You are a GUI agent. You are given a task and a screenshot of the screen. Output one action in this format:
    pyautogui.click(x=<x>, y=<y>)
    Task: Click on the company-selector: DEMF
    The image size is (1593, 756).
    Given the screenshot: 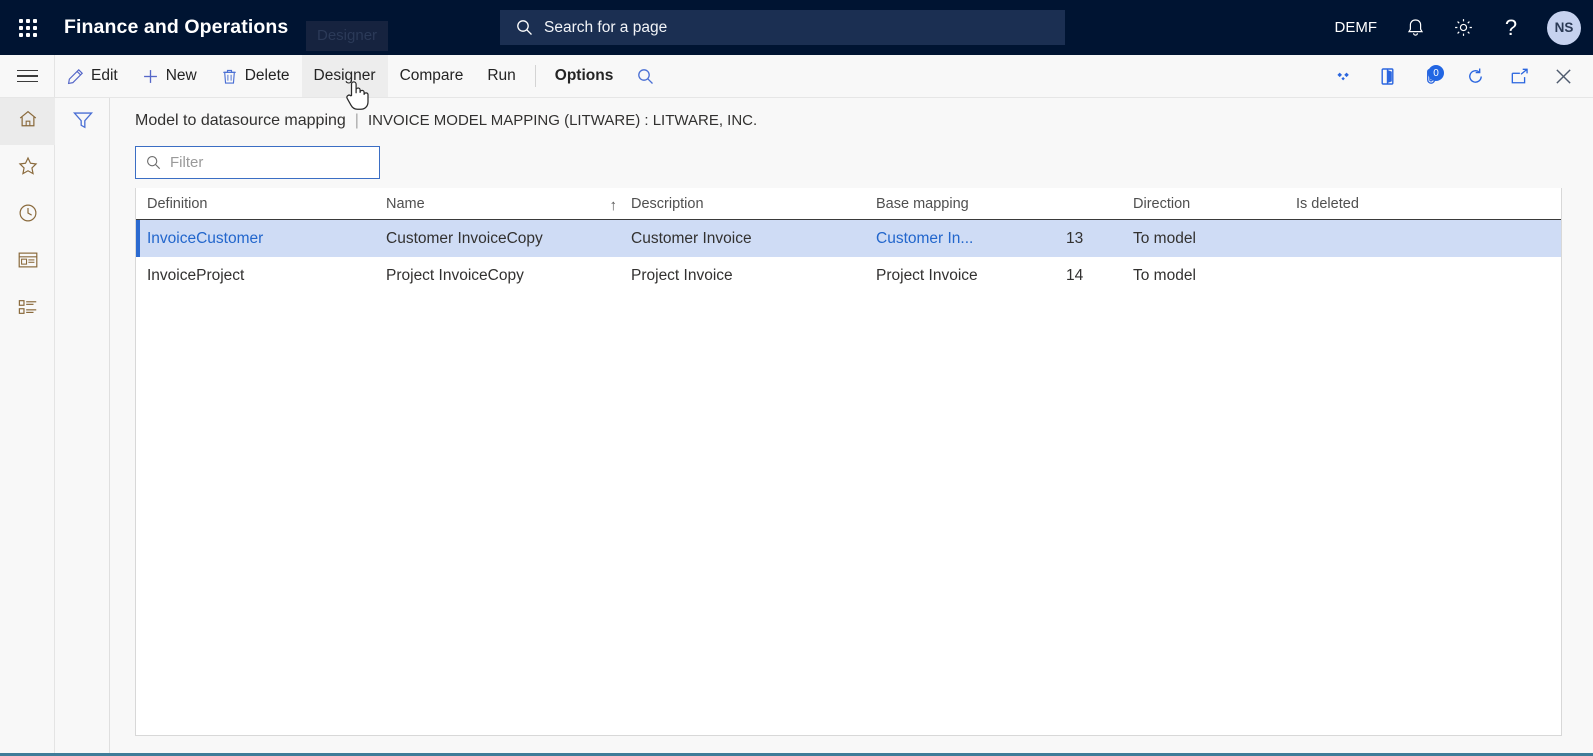 What is the action you would take?
    pyautogui.click(x=1356, y=27)
    